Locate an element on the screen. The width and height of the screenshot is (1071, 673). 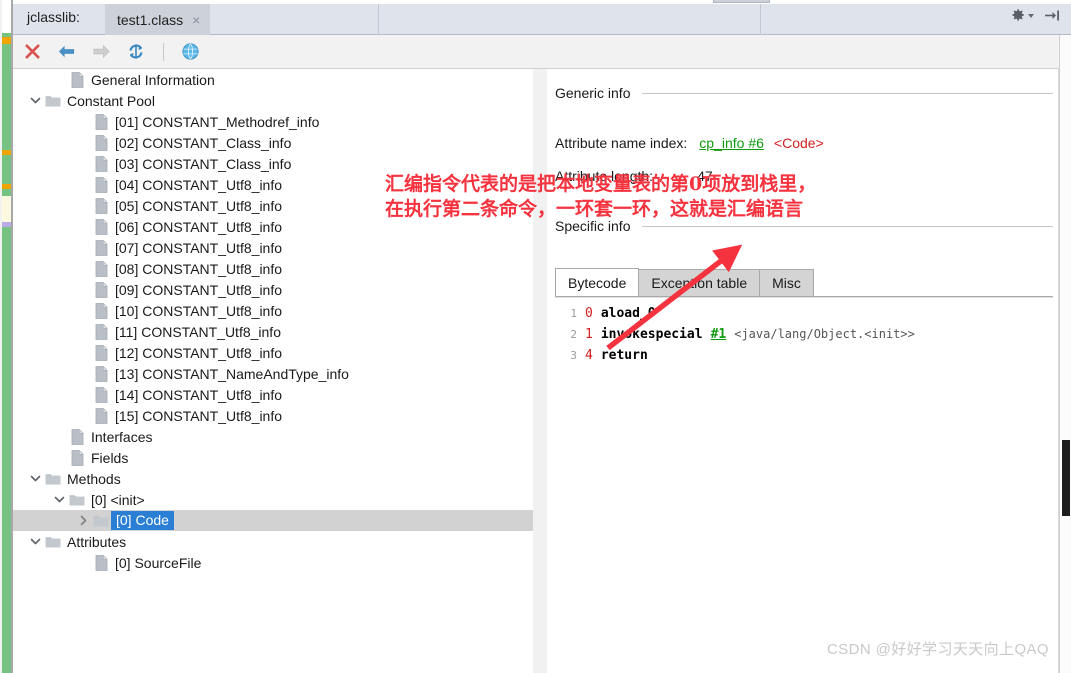
cp-info-link: cp_info #6 is located at coordinates (731, 143).